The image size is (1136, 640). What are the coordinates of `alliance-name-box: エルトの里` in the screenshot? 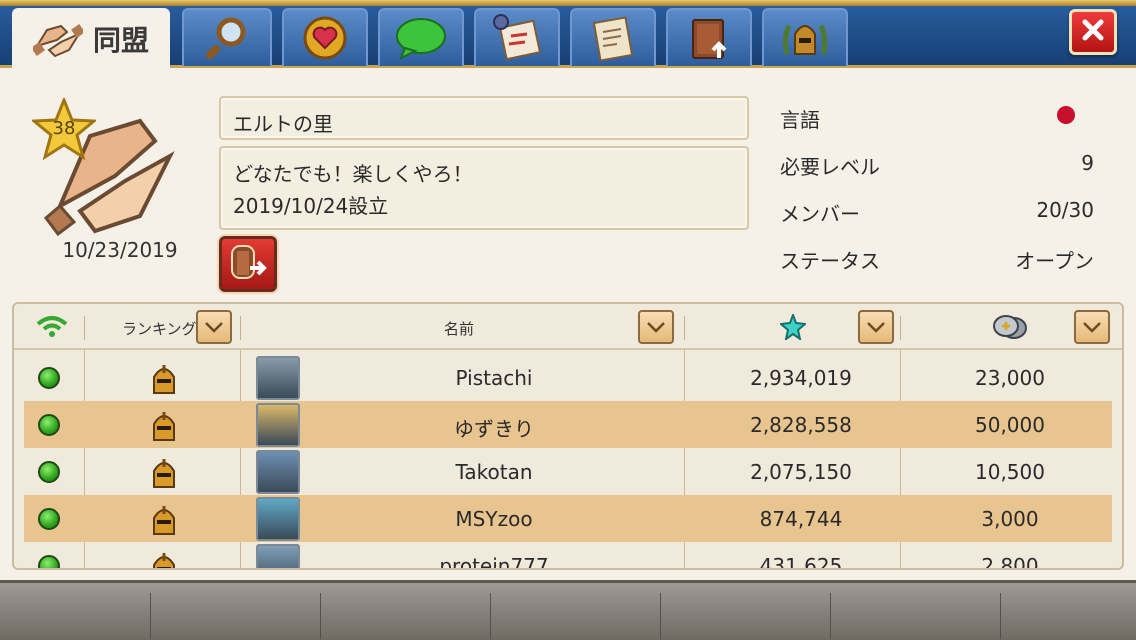 It's located at (484, 118).